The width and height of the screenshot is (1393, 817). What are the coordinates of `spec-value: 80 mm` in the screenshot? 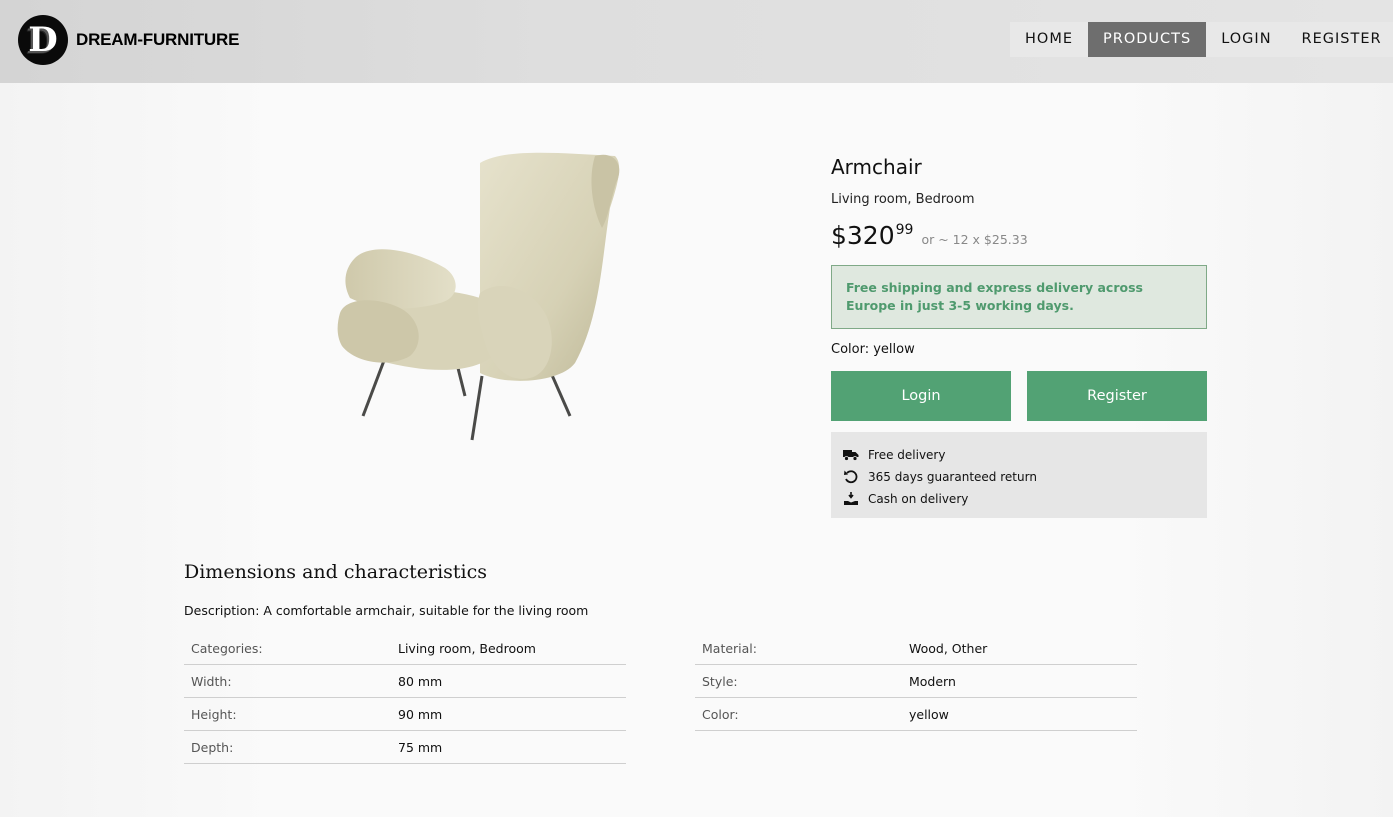 It's located at (420, 681).